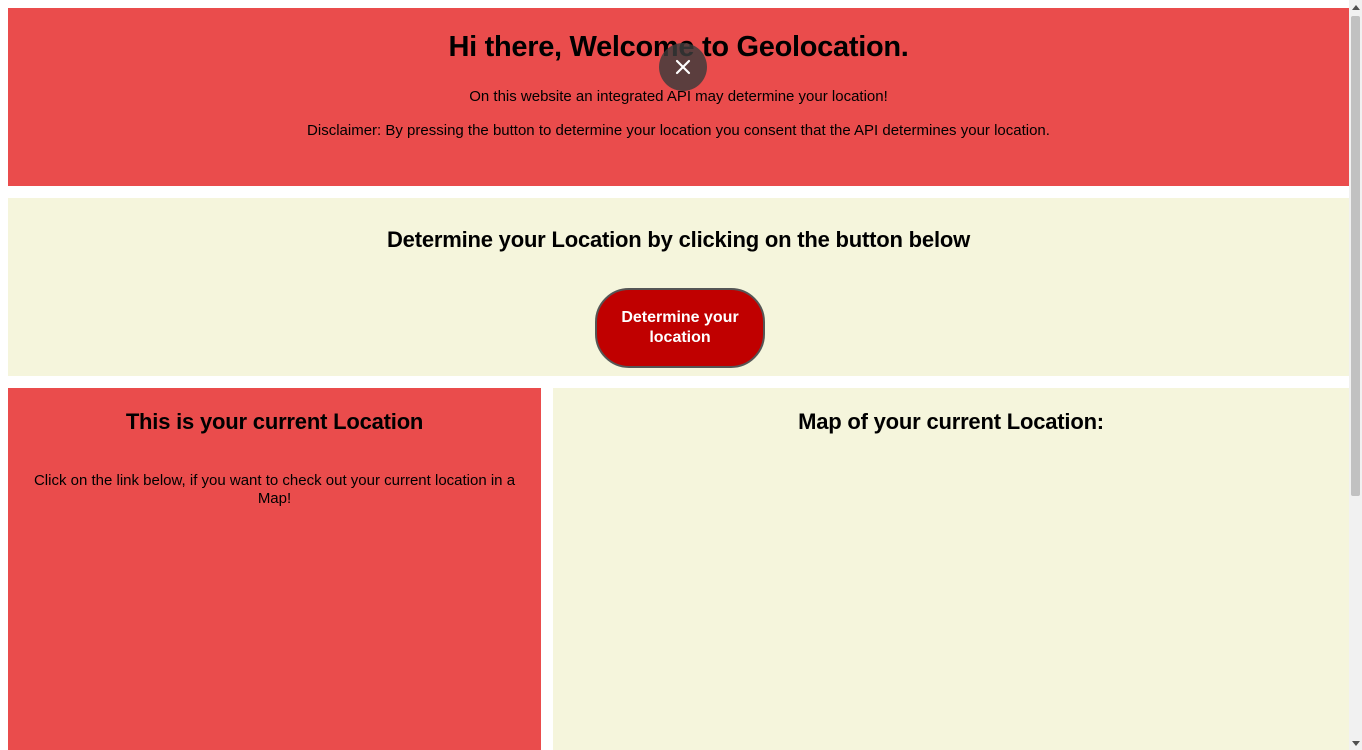 The width and height of the screenshot is (1362, 750). I want to click on scroll-up-button, so click(1355, 7).